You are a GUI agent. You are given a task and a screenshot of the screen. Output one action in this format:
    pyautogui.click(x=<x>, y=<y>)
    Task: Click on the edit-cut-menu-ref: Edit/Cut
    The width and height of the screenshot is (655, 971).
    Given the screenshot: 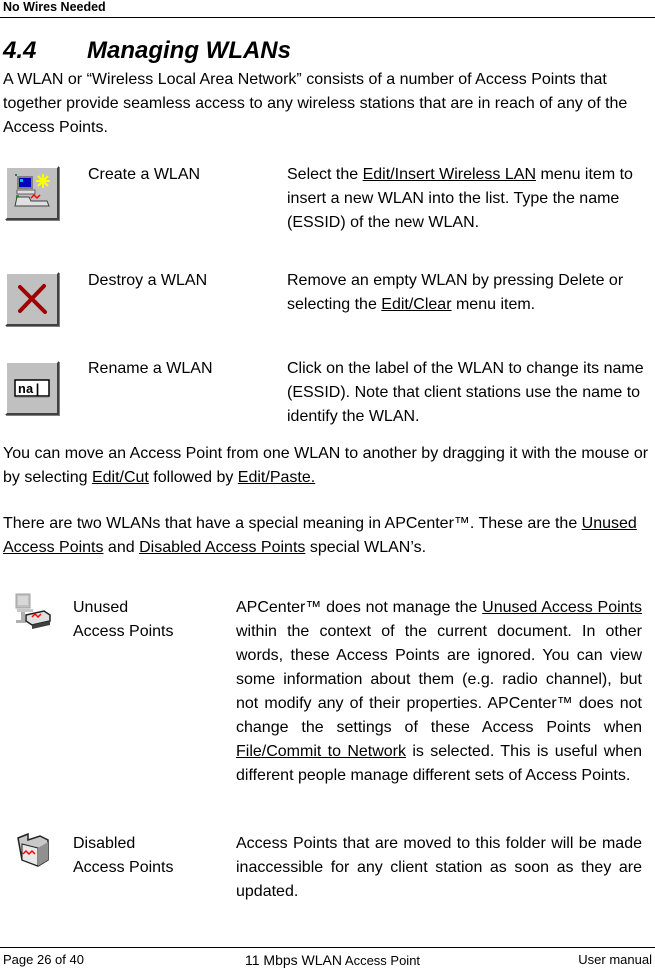 What is the action you would take?
    pyautogui.click(x=120, y=477)
    